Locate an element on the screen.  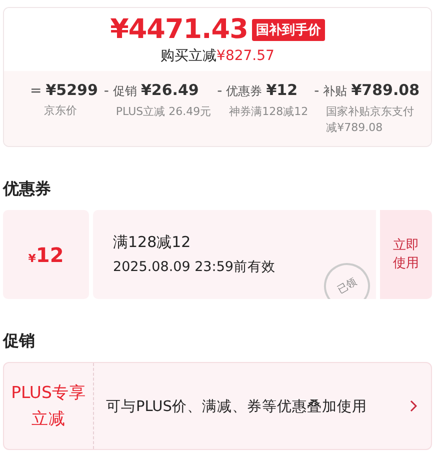
breakdown-label: 补贴 is located at coordinates (335, 91).